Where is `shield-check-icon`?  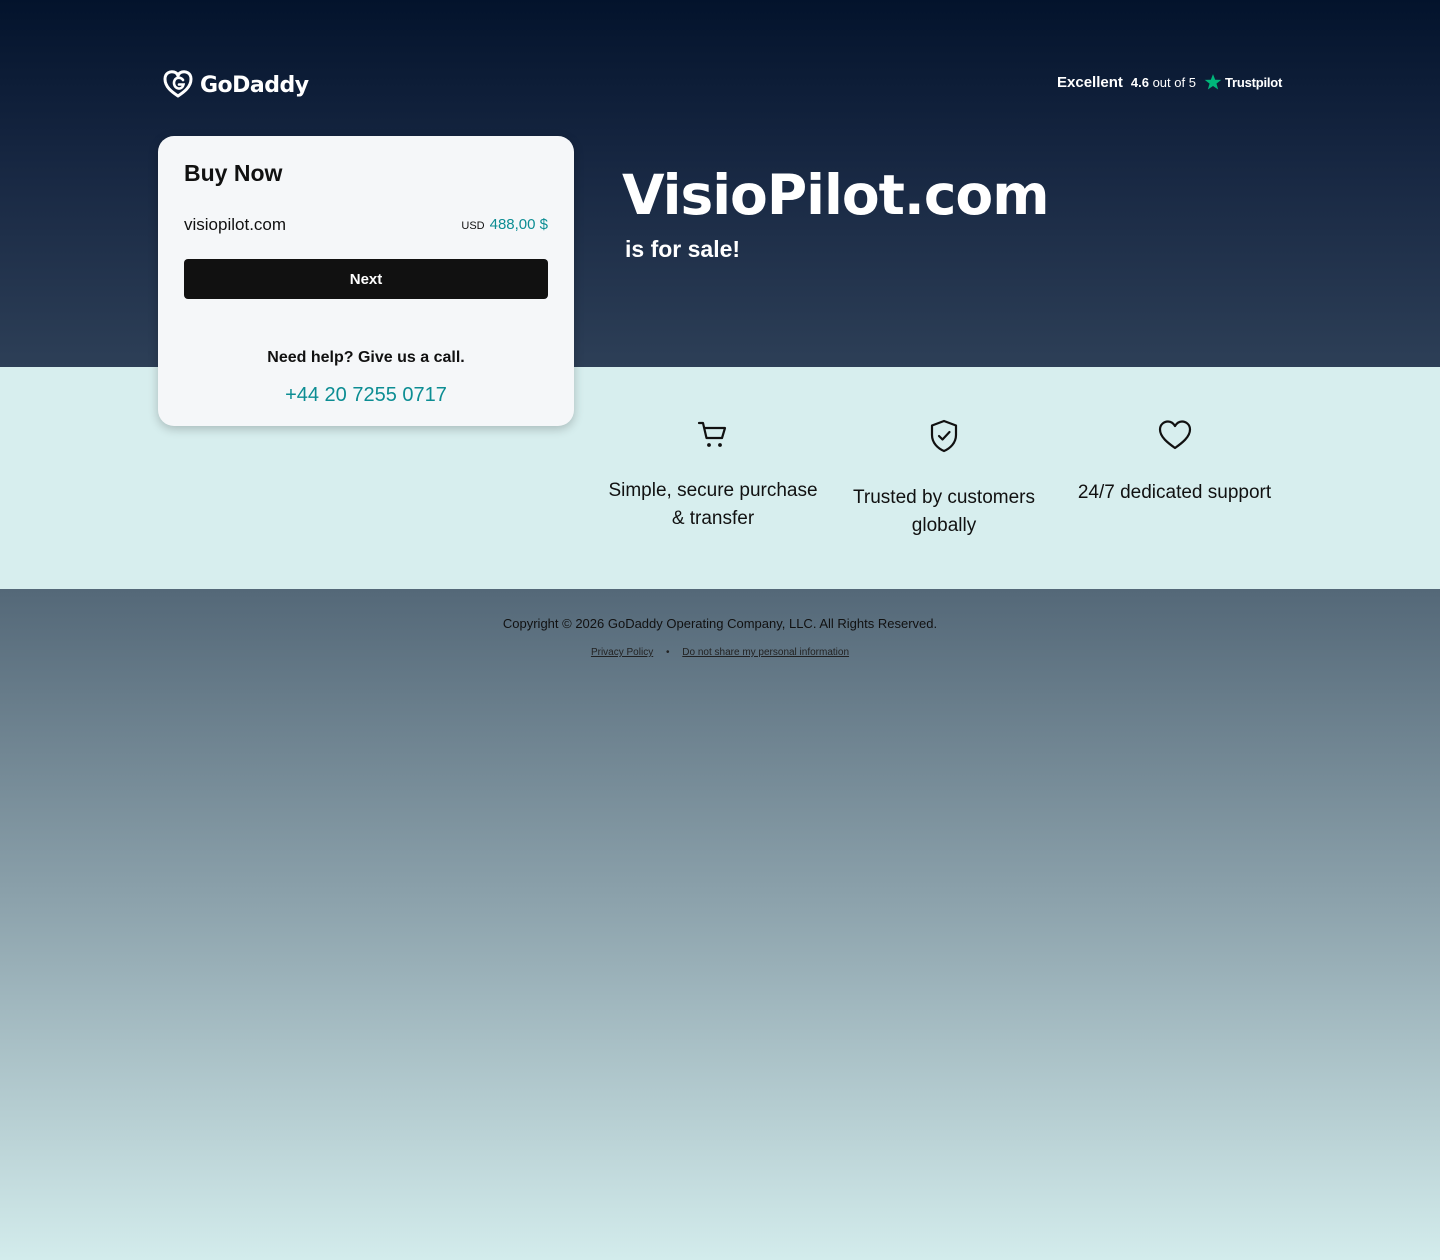
shield-check-icon is located at coordinates (944, 436).